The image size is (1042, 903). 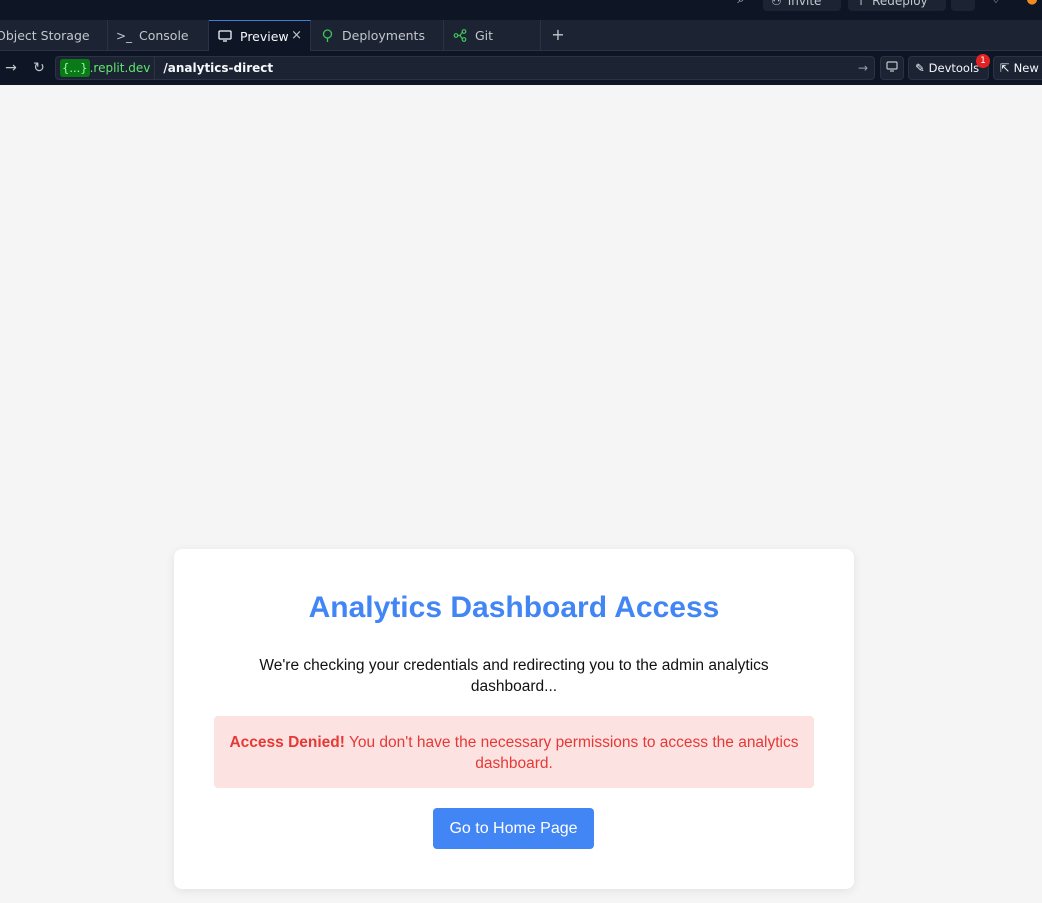 What do you see at coordinates (741, 4) in the screenshot?
I see `search-icon: ⌕` at bounding box center [741, 4].